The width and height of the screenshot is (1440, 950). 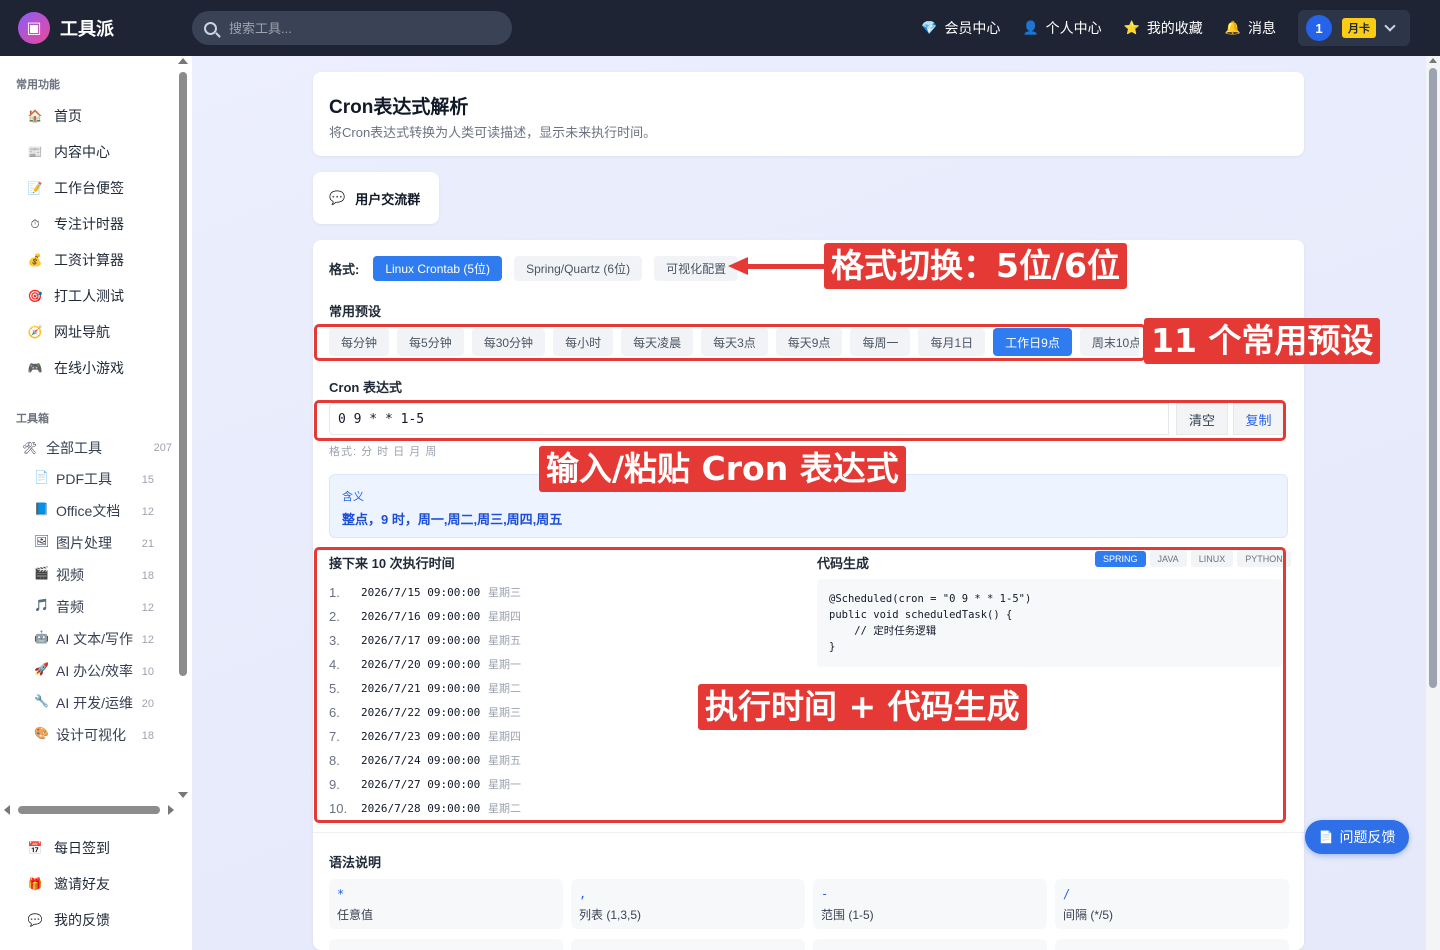 What do you see at coordinates (738, 266) in the screenshot?
I see `annotation-arrow-head` at bounding box center [738, 266].